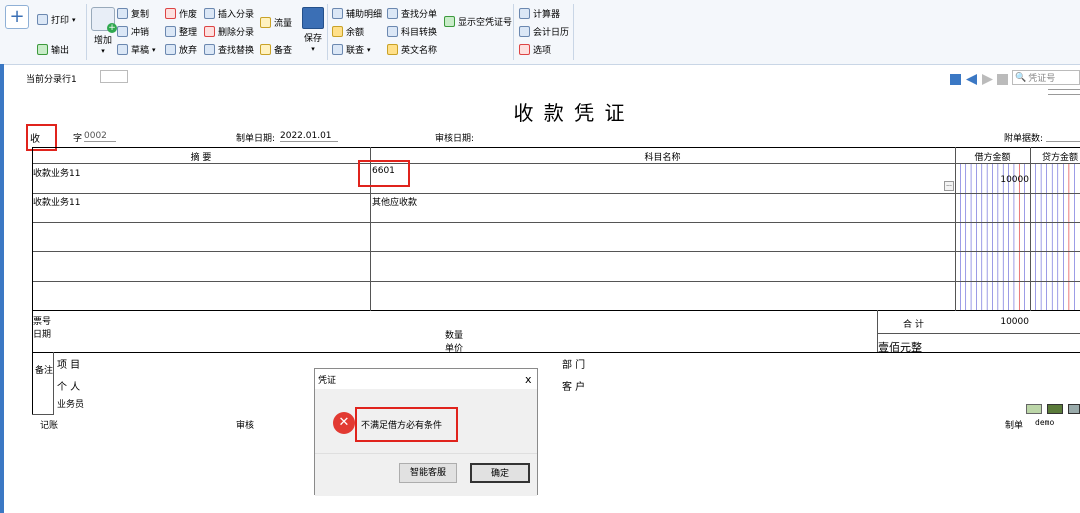 The width and height of the screenshot is (1080, 513). I want to click on debit-credit-divider, so click(1030, 229).